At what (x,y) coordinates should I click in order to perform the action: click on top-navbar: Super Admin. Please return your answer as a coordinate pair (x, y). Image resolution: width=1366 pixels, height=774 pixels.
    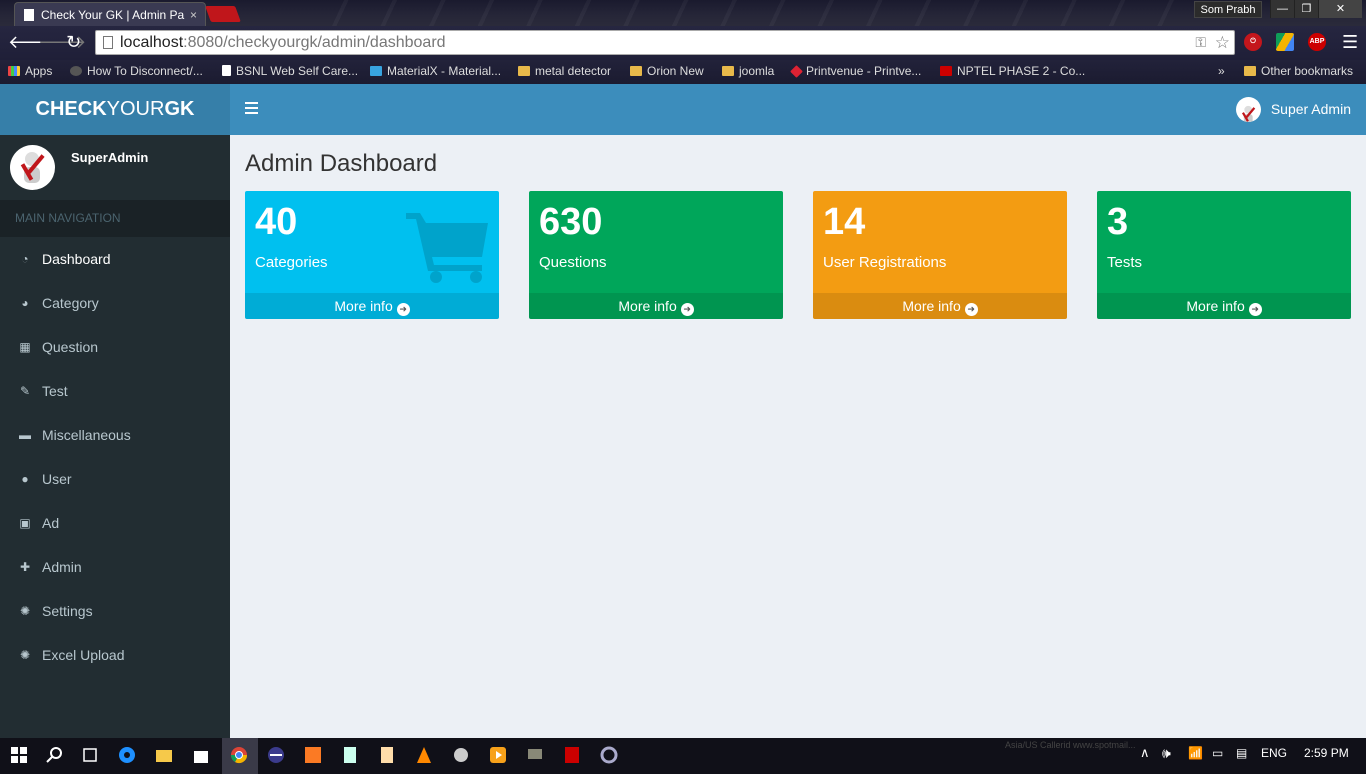
    Looking at the image, I should click on (798, 109).